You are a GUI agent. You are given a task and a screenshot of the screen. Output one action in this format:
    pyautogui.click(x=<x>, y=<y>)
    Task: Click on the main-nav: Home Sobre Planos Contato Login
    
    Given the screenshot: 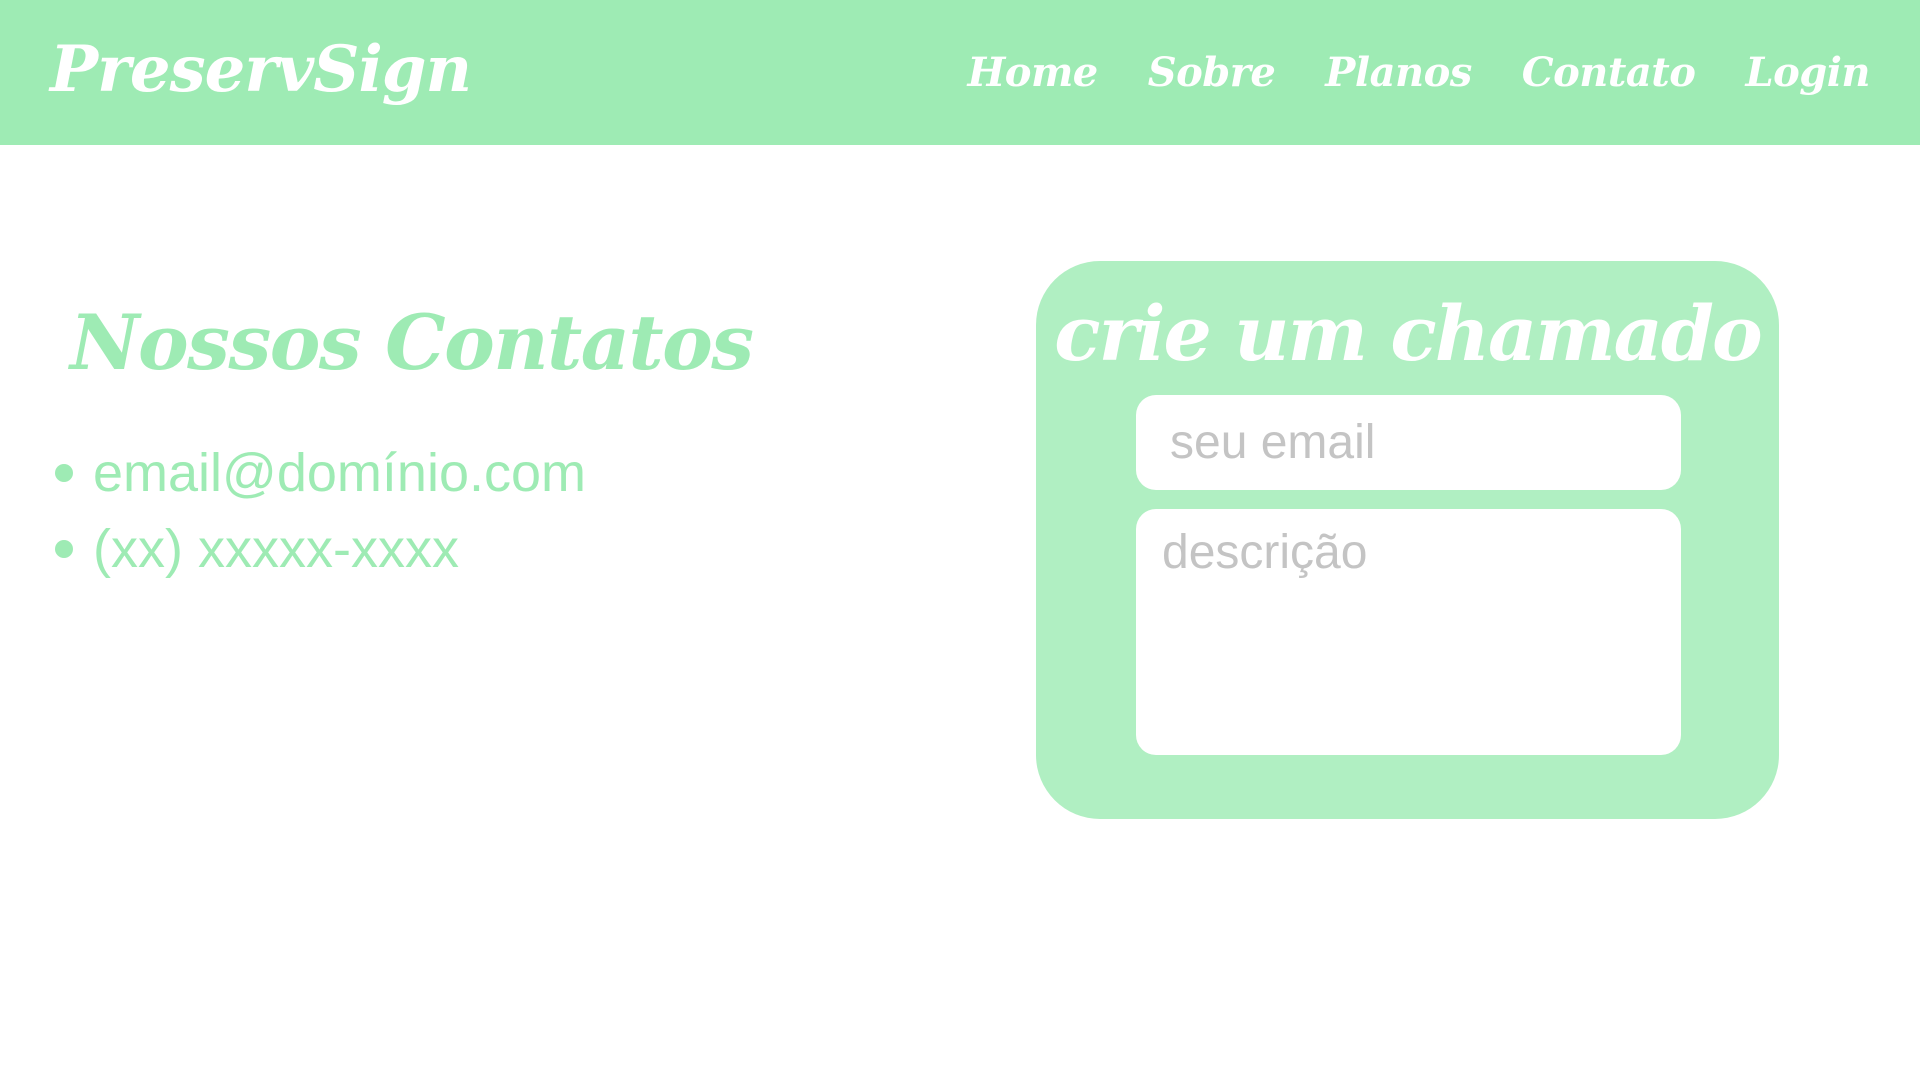 What is the action you would take?
    pyautogui.click(x=1418, y=72)
    